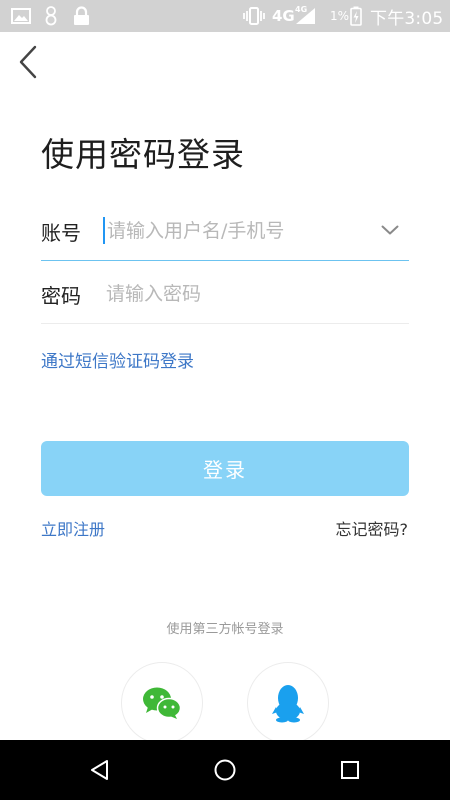 This screenshot has width=450, height=800. What do you see at coordinates (225, 629) in the screenshot?
I see `third-party-login-label: 使用第三方帐号登录` at bounding box center [225, 629].